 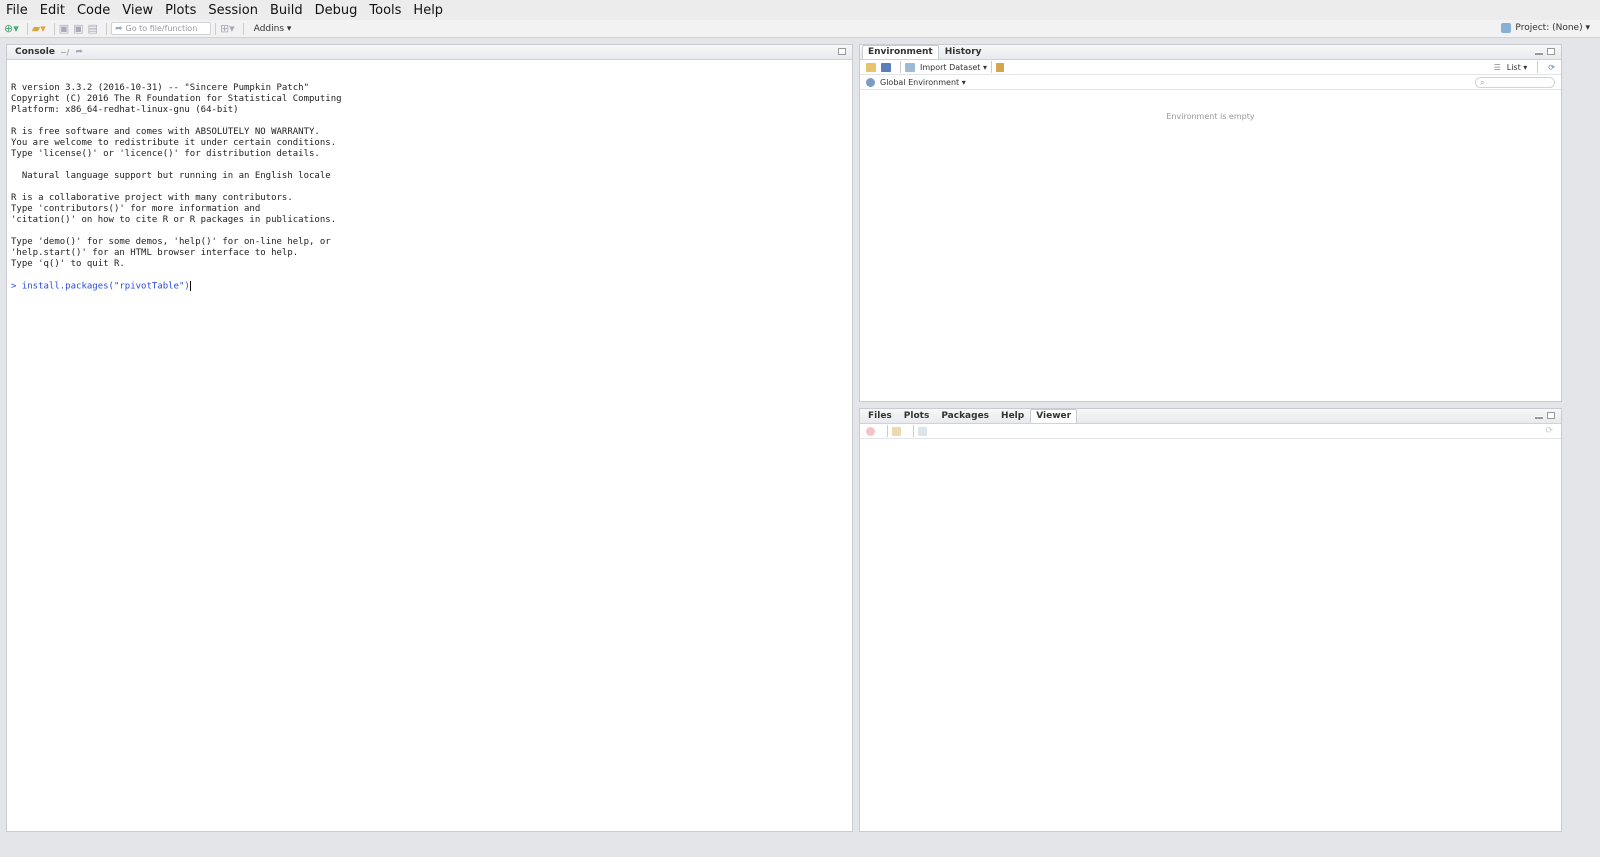 I want to click on project-menu: Project: (None) ▾, so click(x=1545, y=28).